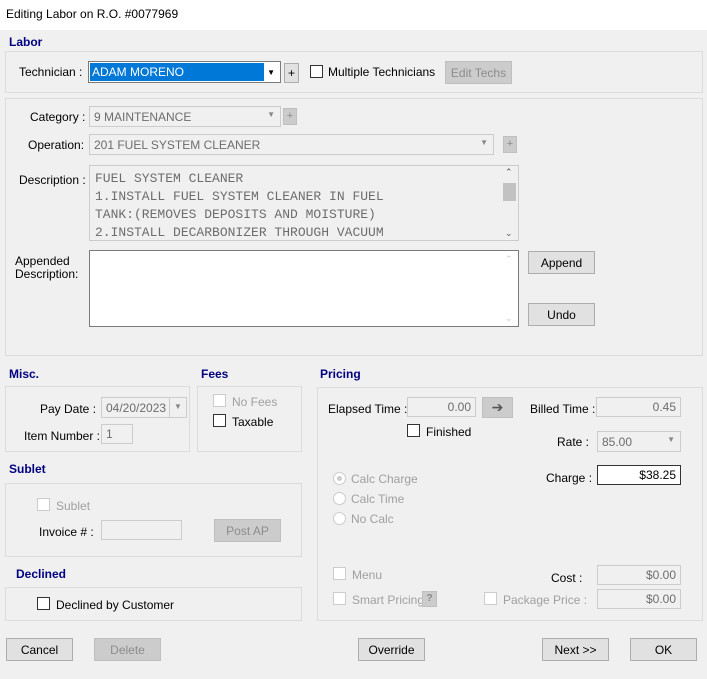  What do you see at coordinates (239, 232) in the screenshot?
I see `description-line: 2.INSTALL DECARBONIZER THROUGH VACUUM` at bounding box center [239, 232].